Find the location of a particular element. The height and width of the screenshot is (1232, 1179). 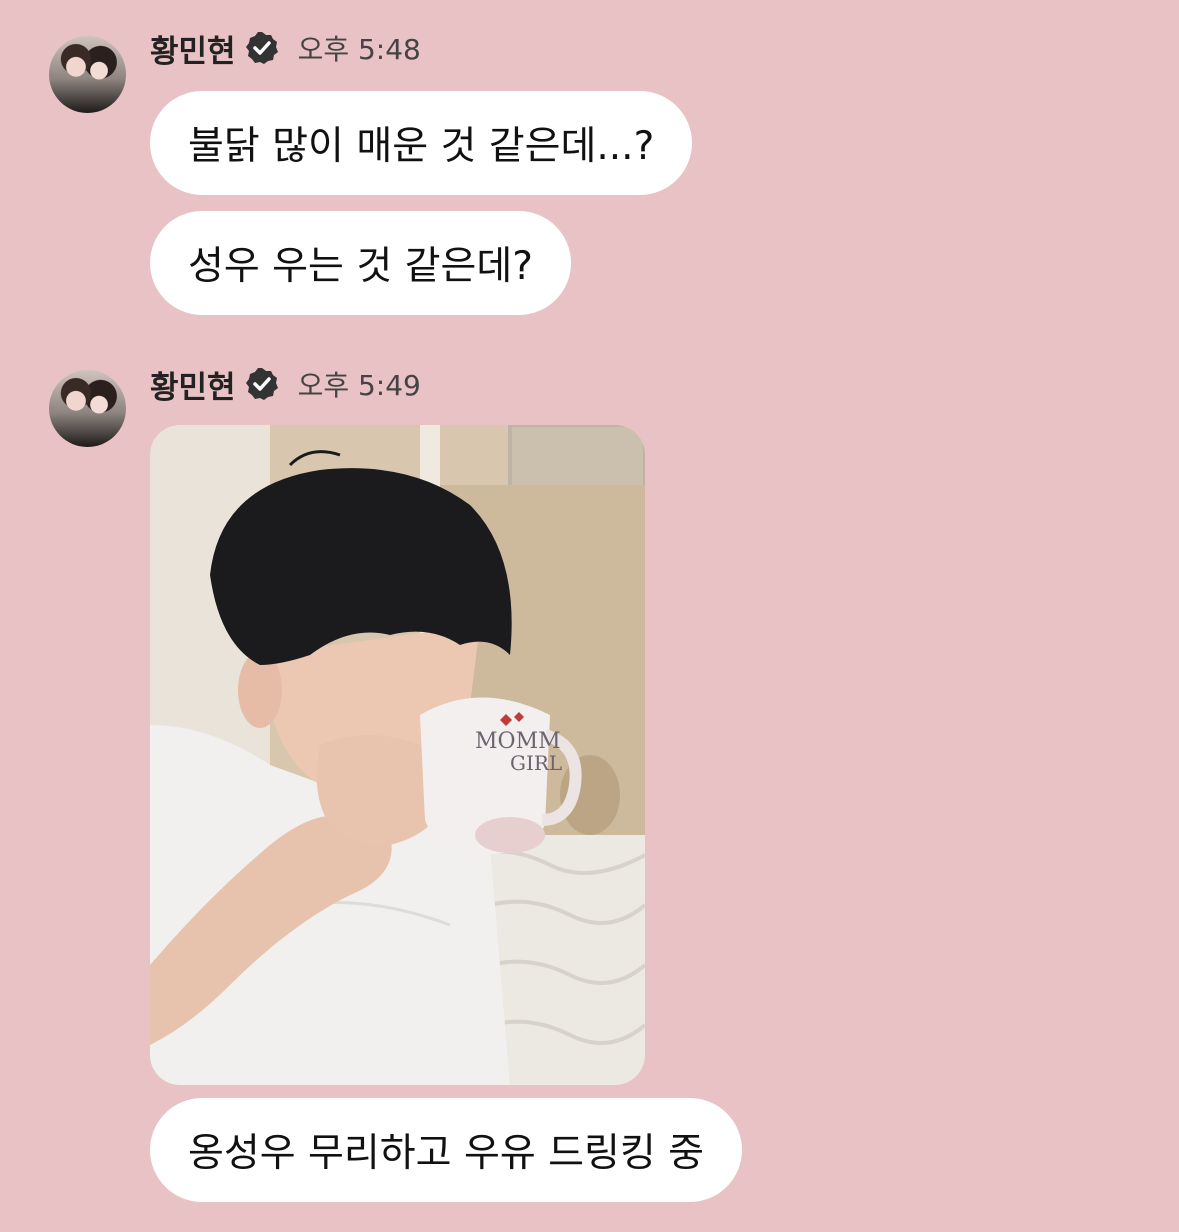

message-header: 황민현 오후 5:49 is located at coordinates (285, 384).